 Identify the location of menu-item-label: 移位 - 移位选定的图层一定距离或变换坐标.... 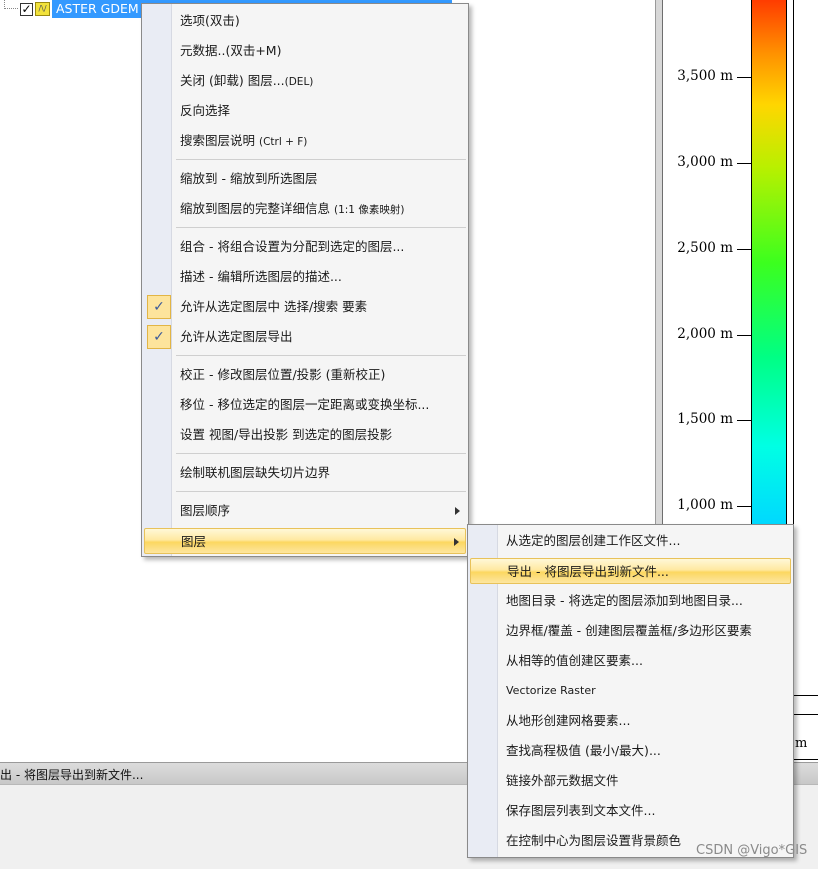
(304, 405).